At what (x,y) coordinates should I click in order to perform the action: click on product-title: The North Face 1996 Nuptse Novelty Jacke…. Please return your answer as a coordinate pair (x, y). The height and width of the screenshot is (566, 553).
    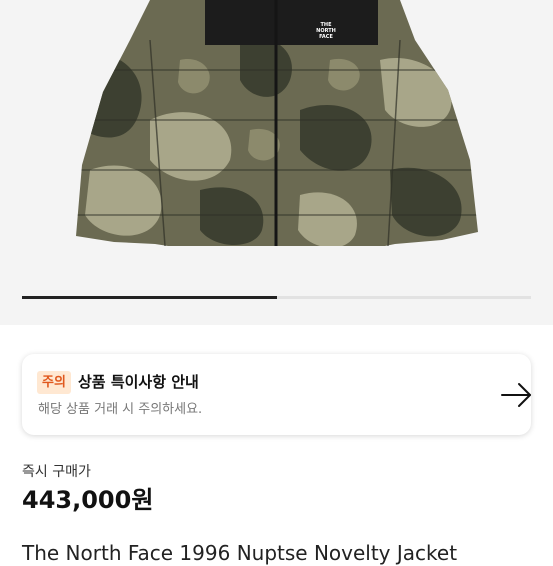
    Looking at the image, I should click on (240, 553).